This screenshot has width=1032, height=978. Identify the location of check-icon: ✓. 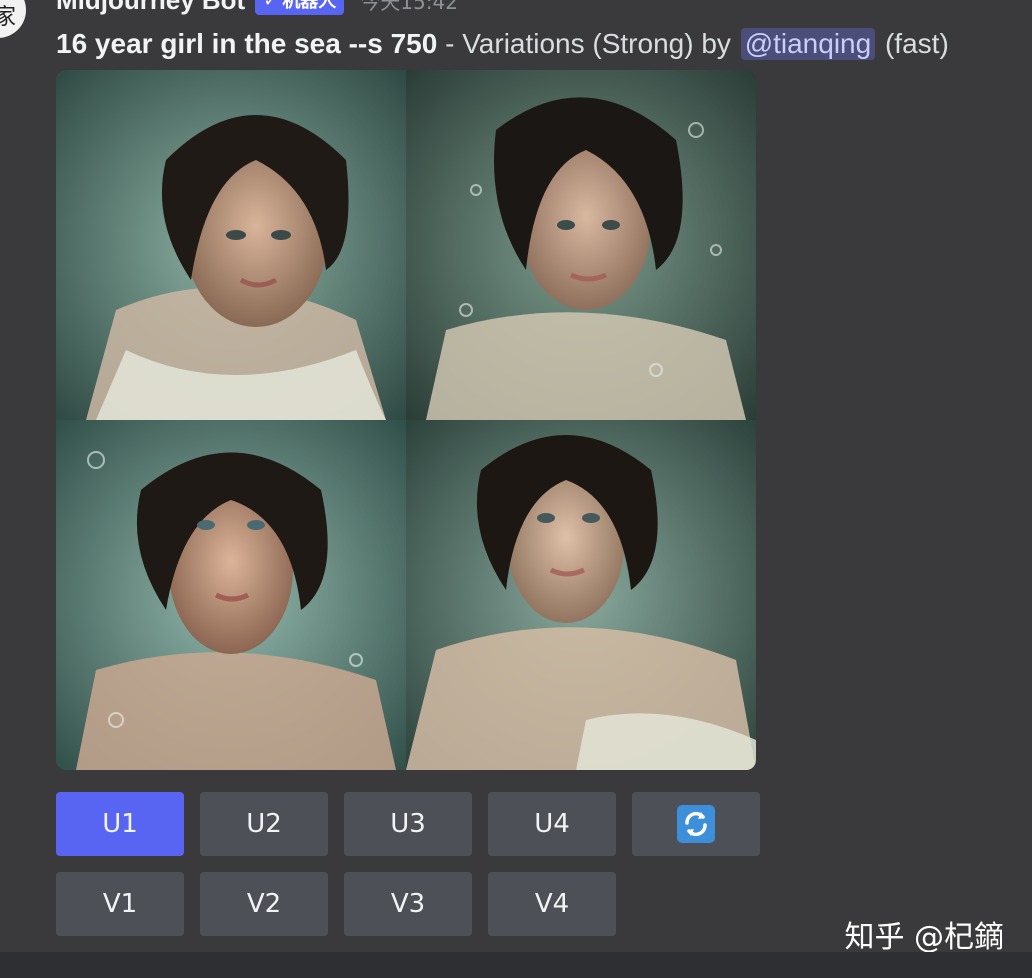
(271, 5).